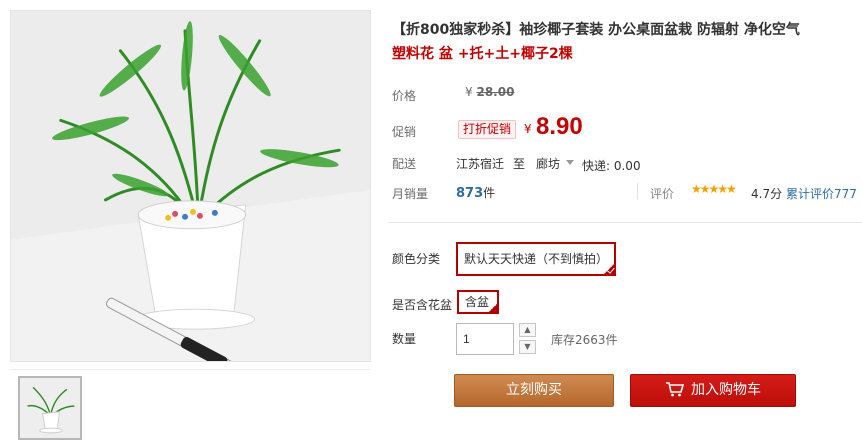 This screenshot has width=862, height=443. I want to click on buy-now-button: 立刻购买, so click(534, 390).